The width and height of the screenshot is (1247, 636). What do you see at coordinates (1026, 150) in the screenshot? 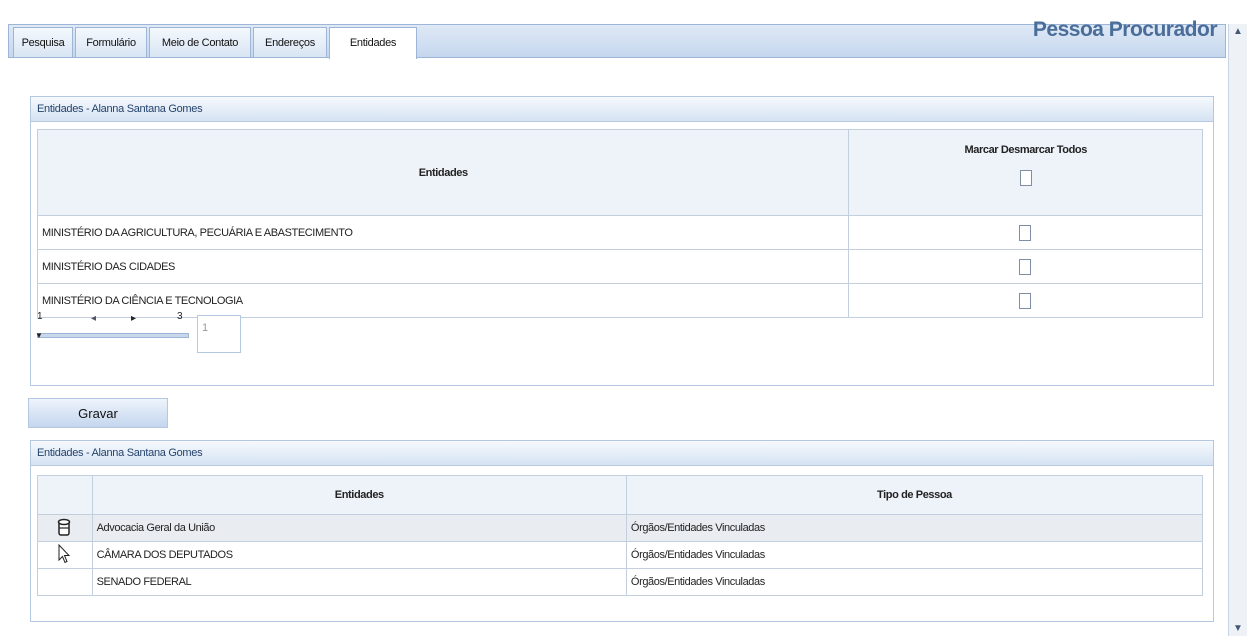
I see `marcar-desmarcar-label: Marcar Desmarcar Todos` at bounding box center [1026, 150].